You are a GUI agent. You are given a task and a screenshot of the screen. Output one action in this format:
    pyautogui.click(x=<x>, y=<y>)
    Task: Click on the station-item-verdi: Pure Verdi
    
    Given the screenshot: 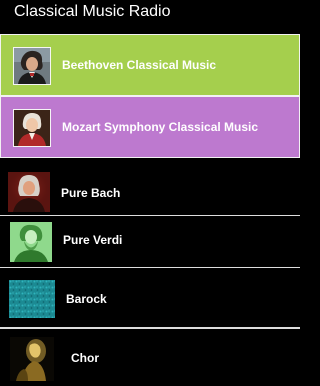 What is the action you would take?
    pyautogui.click(x=150, y=242)
    